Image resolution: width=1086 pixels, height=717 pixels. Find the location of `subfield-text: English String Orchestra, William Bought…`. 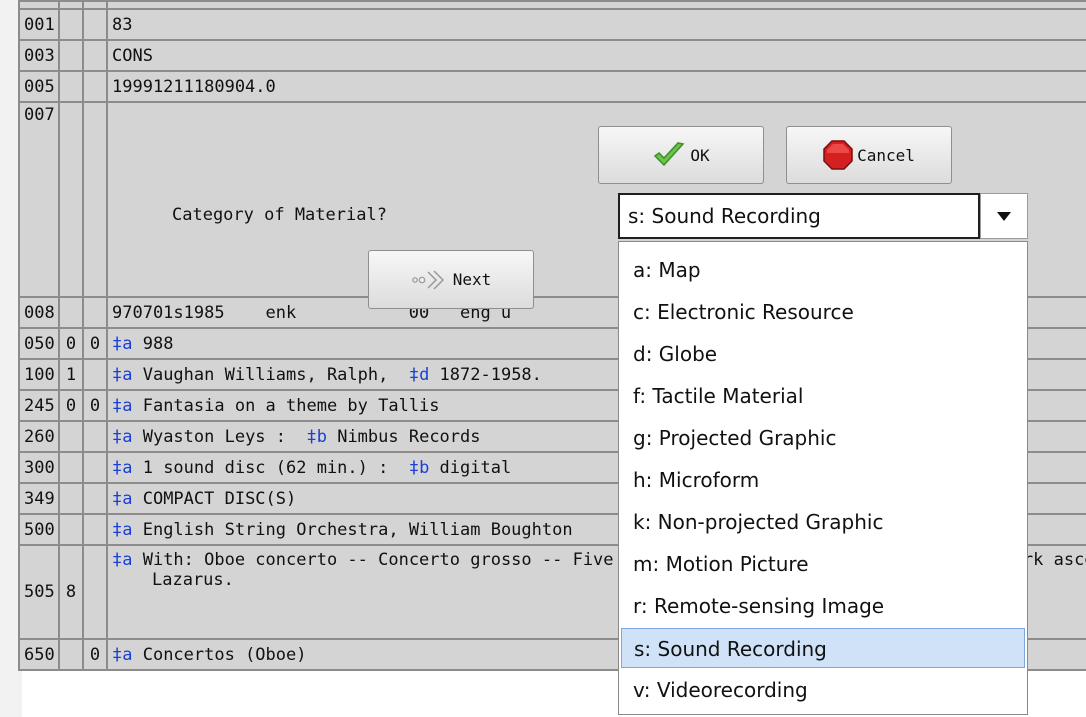

subfield-text: English String Orchestra, William Bought… is located at coordinates (352, 529).